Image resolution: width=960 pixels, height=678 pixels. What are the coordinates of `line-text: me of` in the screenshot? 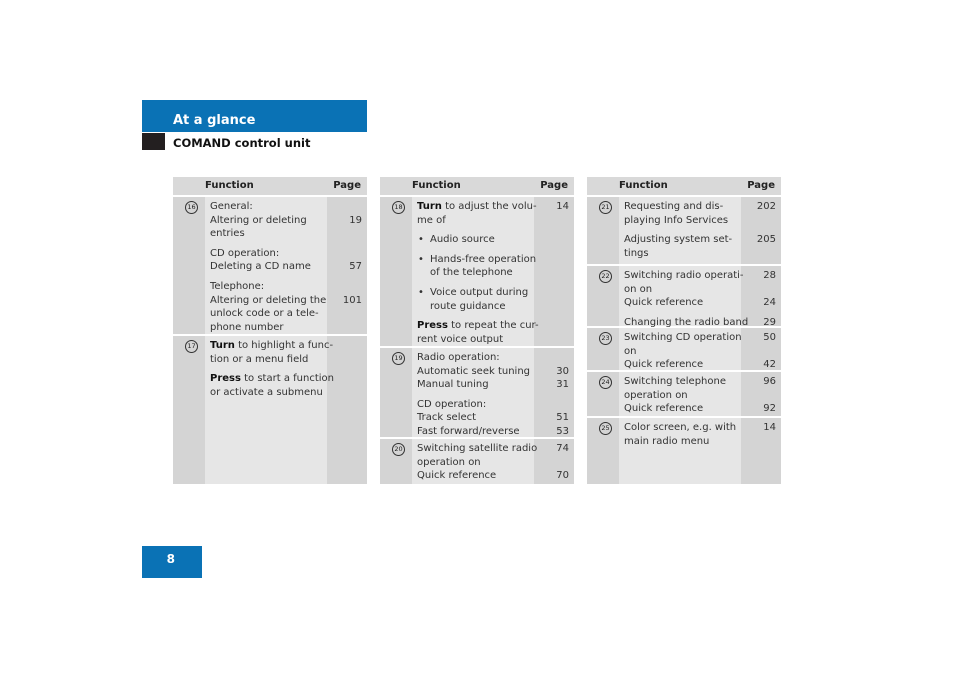 It's located at (431, 221).